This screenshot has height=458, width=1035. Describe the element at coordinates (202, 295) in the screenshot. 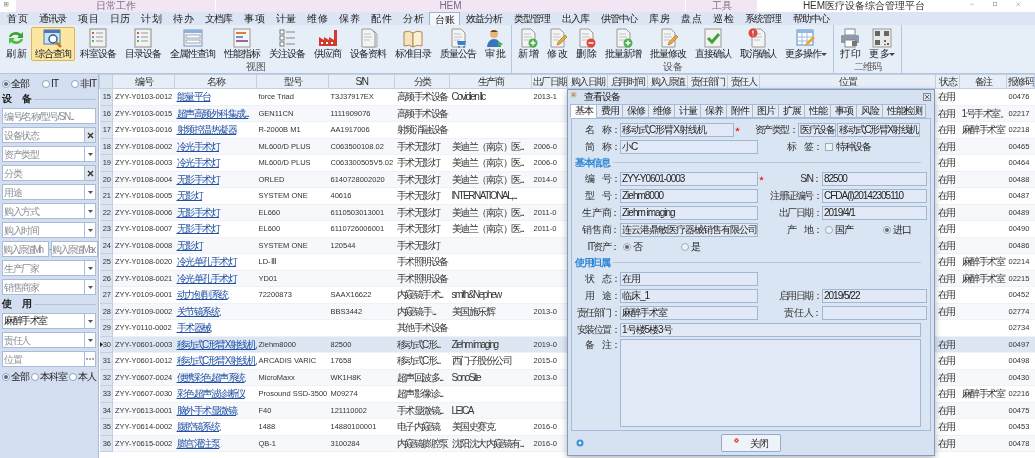

I see `device-name-link: 动力刨削系统` at that location.